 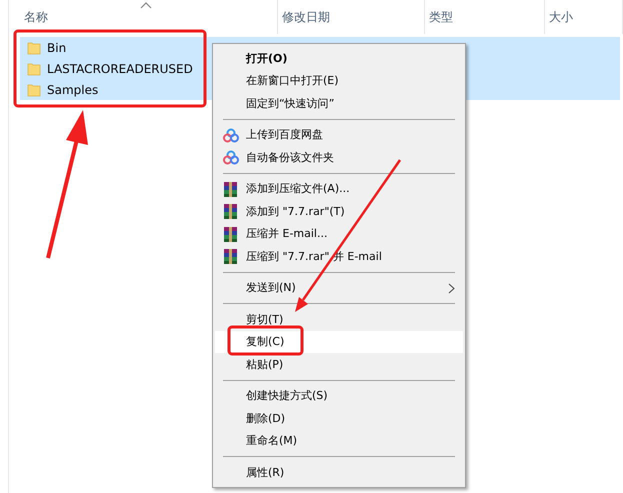 What do you see at coordinates (56, 47) in the screenshot?
I see `file-name: Bin` at bounding box center [56, 47].